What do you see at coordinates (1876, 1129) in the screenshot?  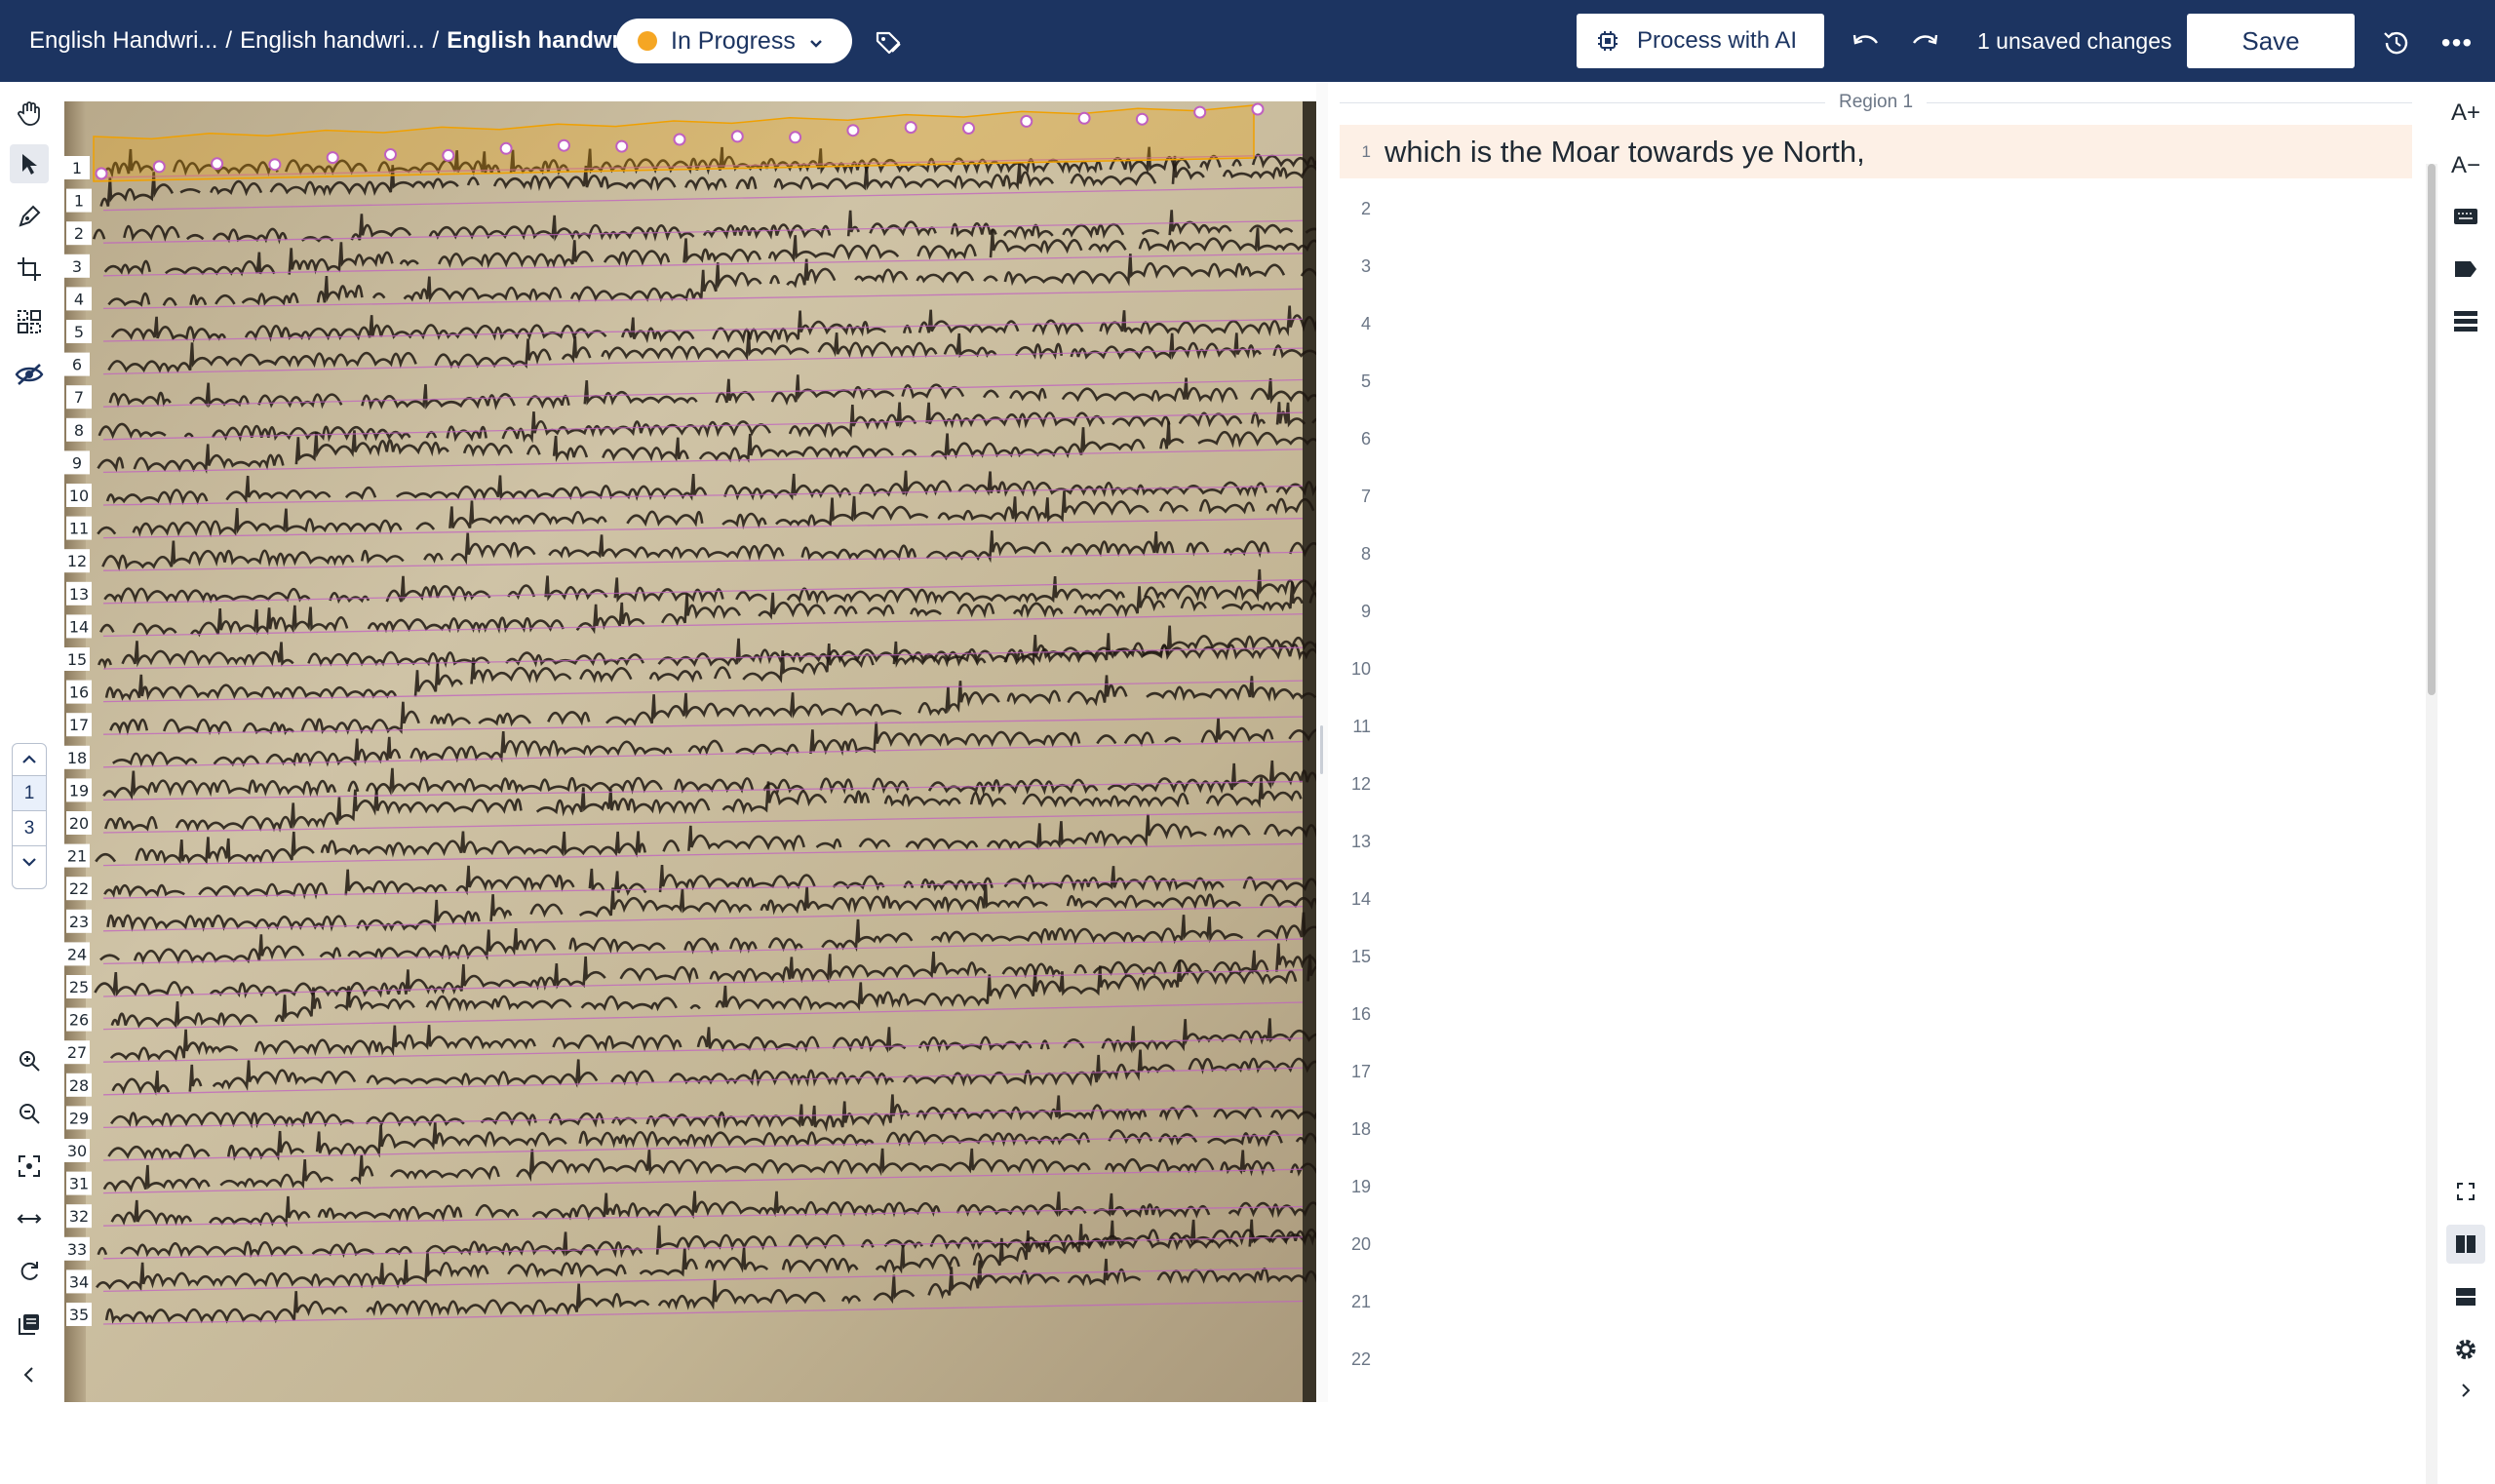 I see `transcription-line: 18` at bounding box center [1876, 1129].